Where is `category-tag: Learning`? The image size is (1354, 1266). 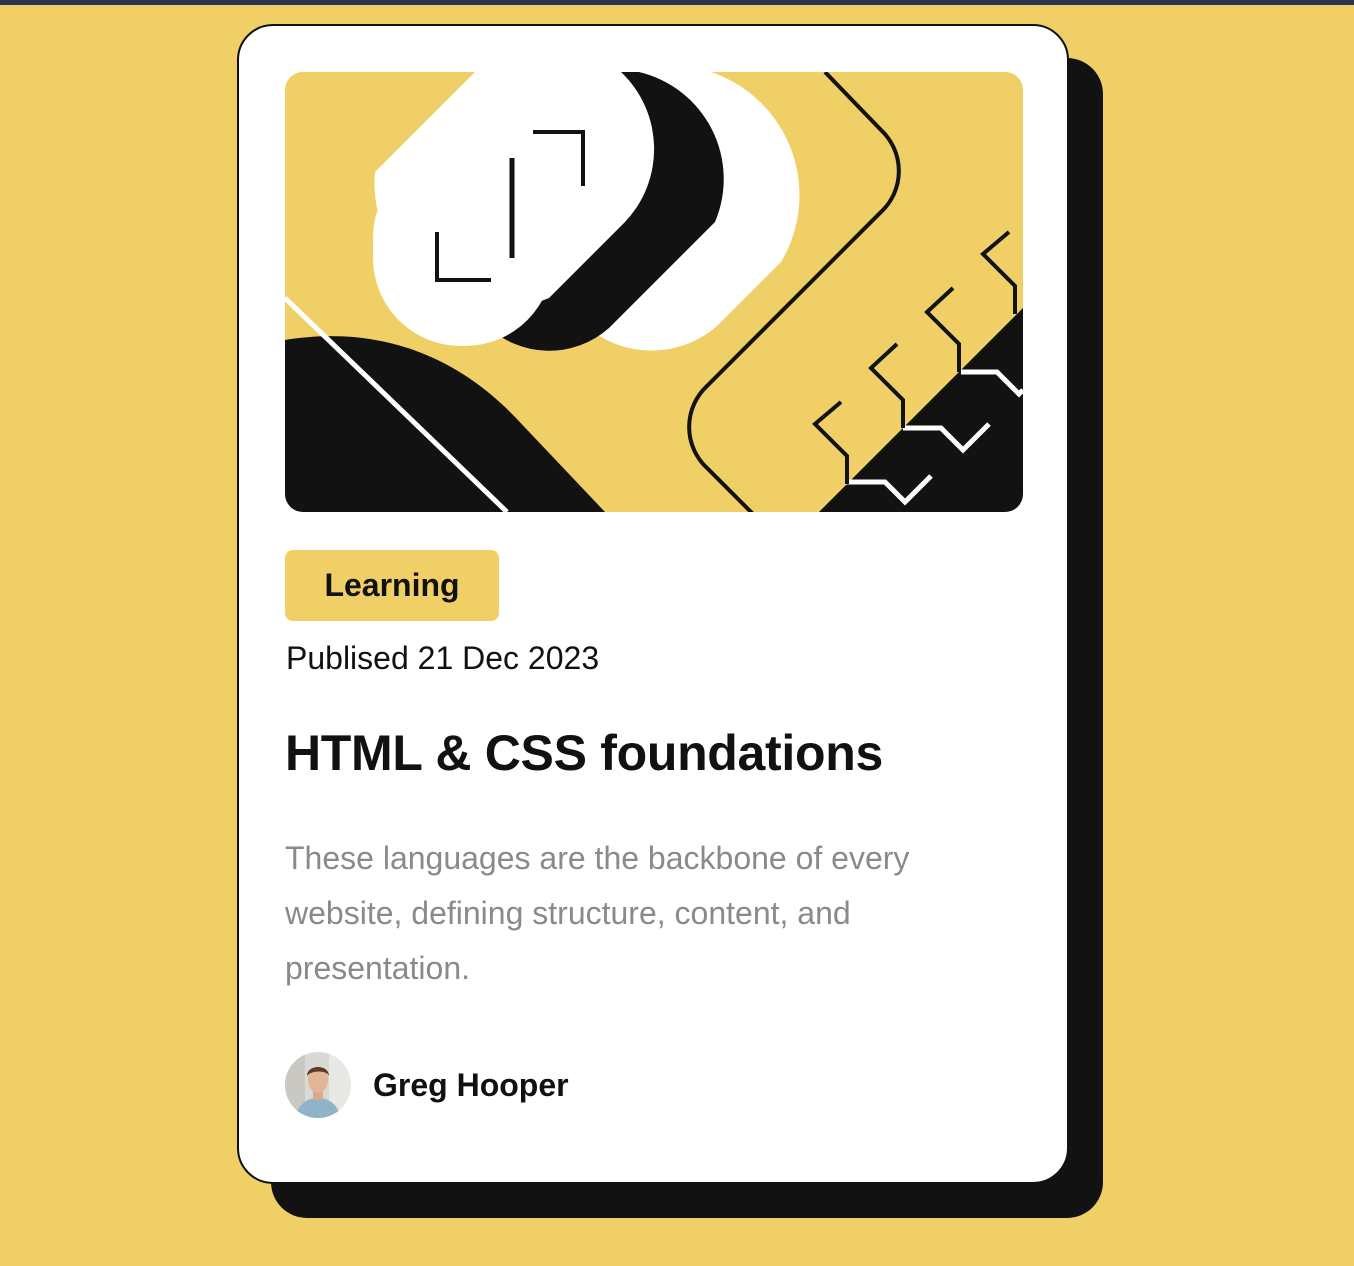
category-tag: Learning is located at coordinates (392, 585).